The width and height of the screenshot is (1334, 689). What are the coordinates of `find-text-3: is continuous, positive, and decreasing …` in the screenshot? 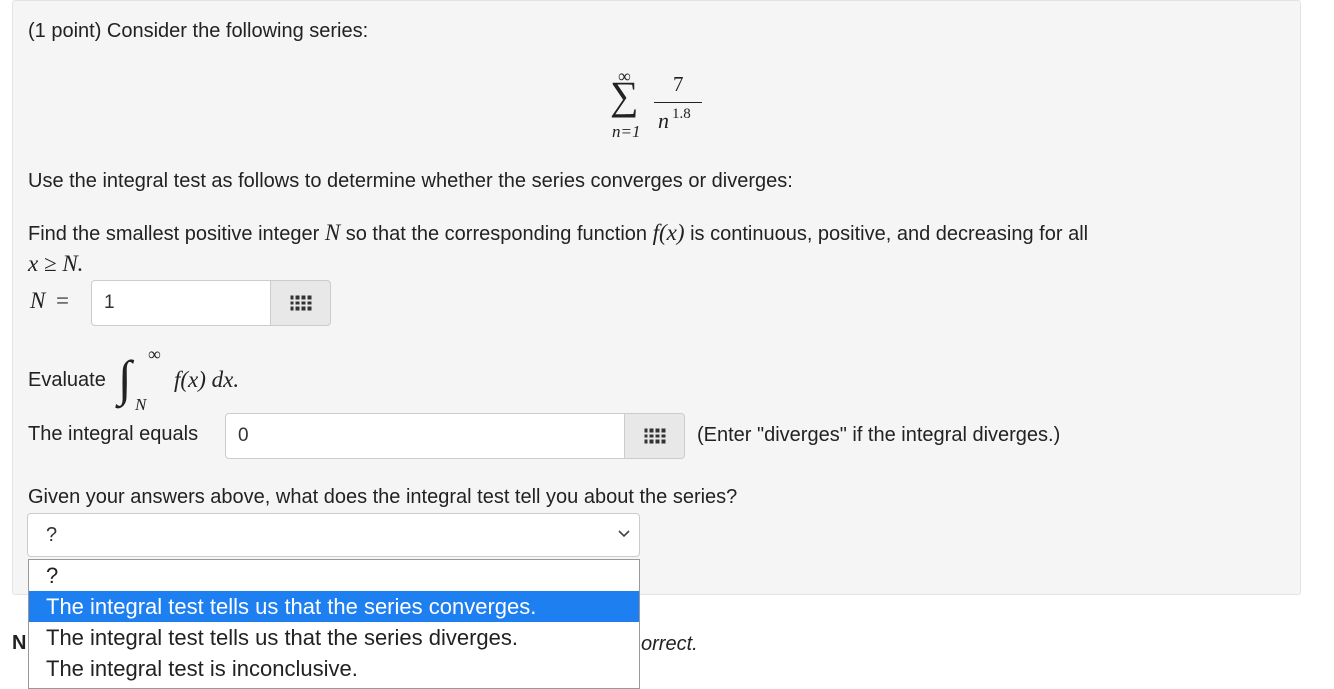 It's located at (889, 234).